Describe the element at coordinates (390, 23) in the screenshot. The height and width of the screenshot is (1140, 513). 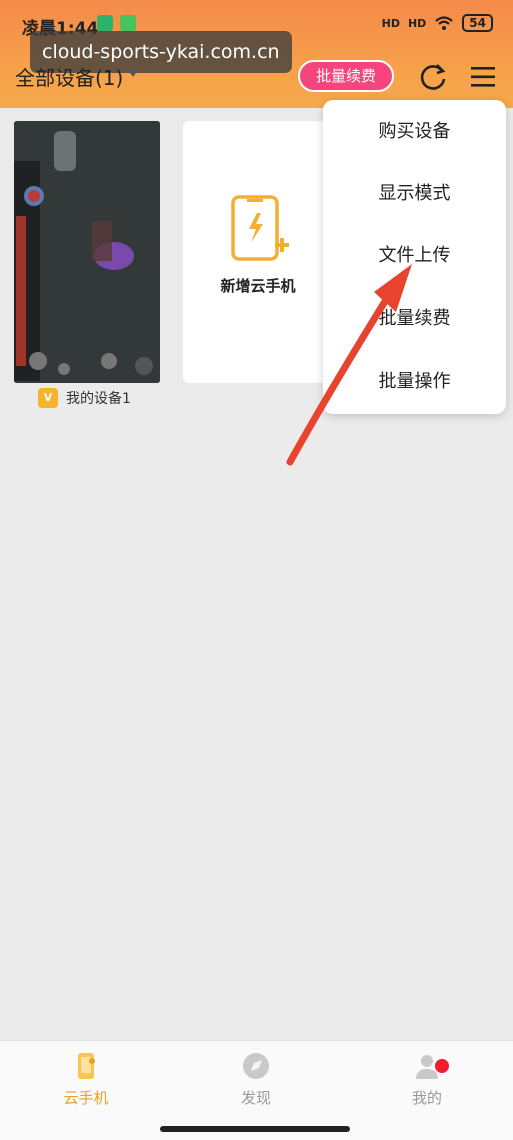
I see `signal-label-1: HD` at that location.